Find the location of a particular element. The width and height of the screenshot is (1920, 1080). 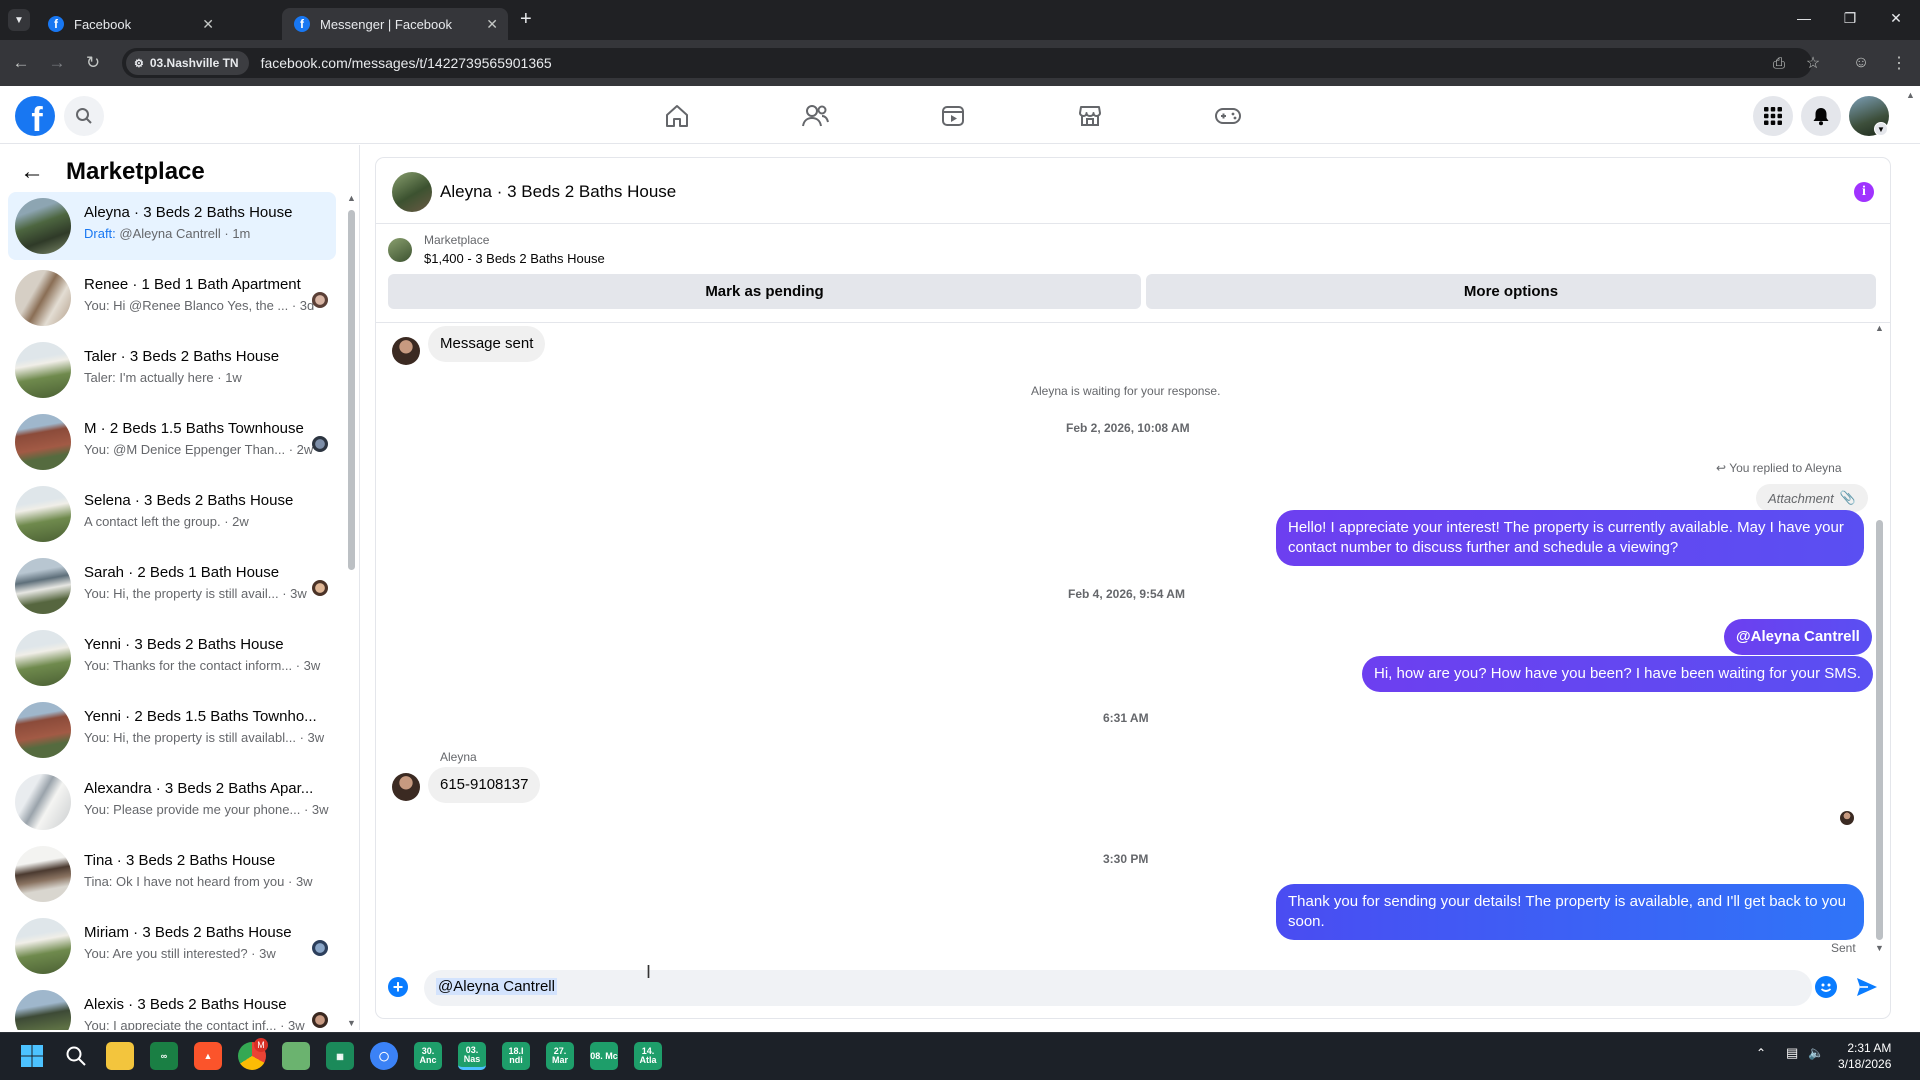

nav-watch is located at coordinates (953, 116).